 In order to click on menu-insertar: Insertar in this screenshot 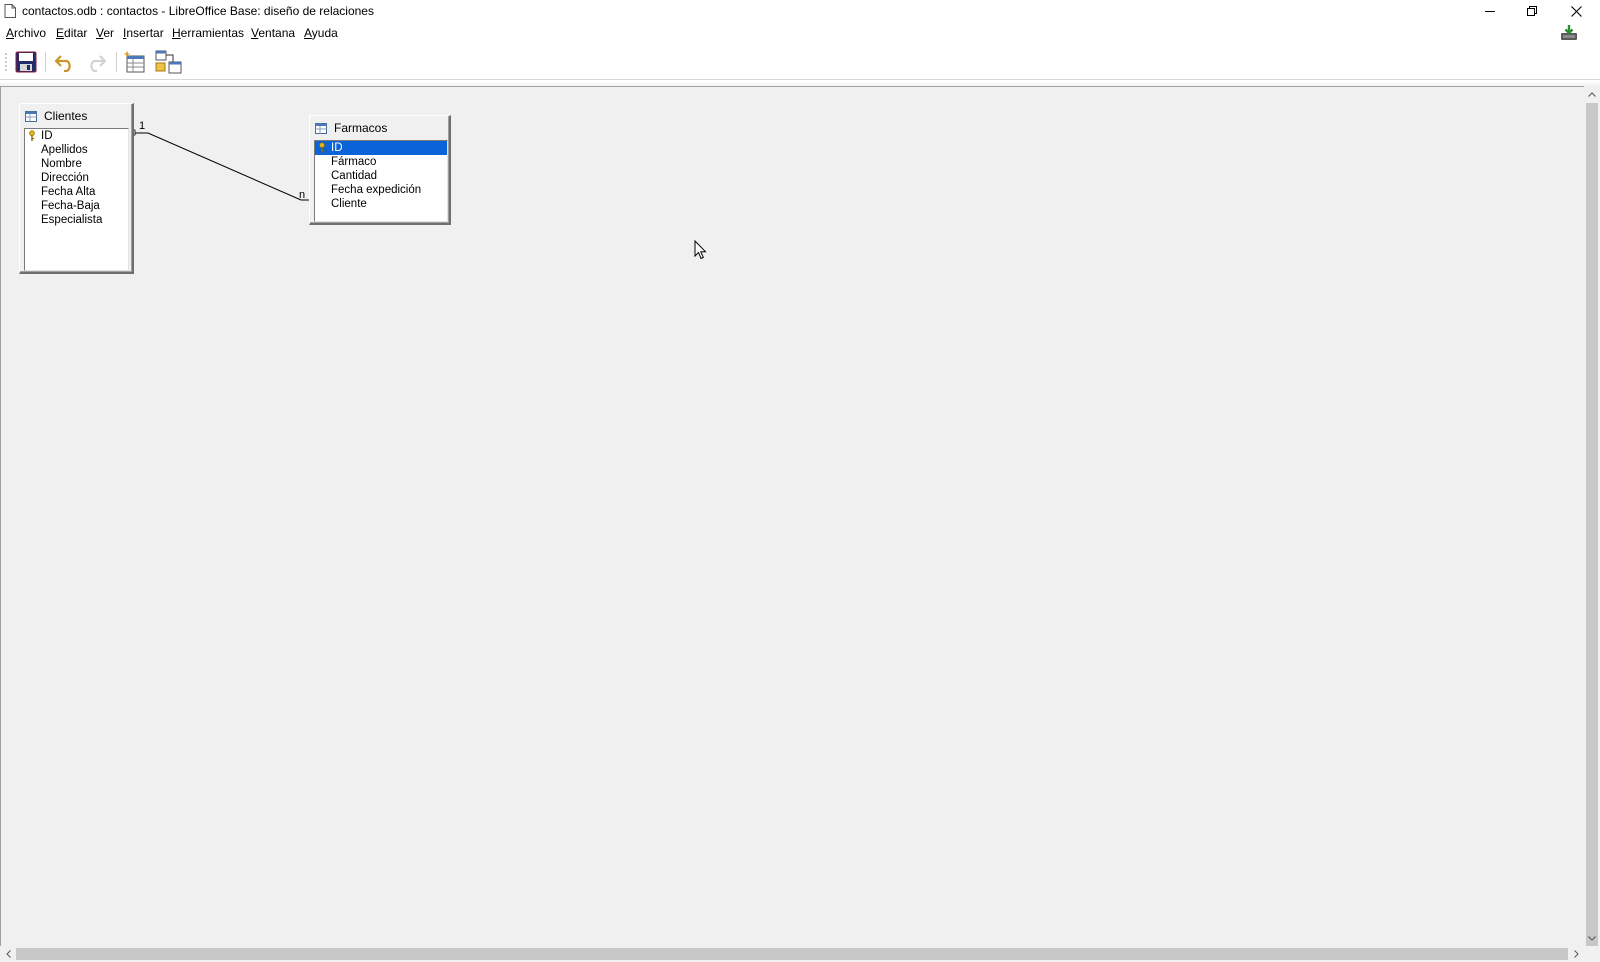, I will do `click(143, 33)`.